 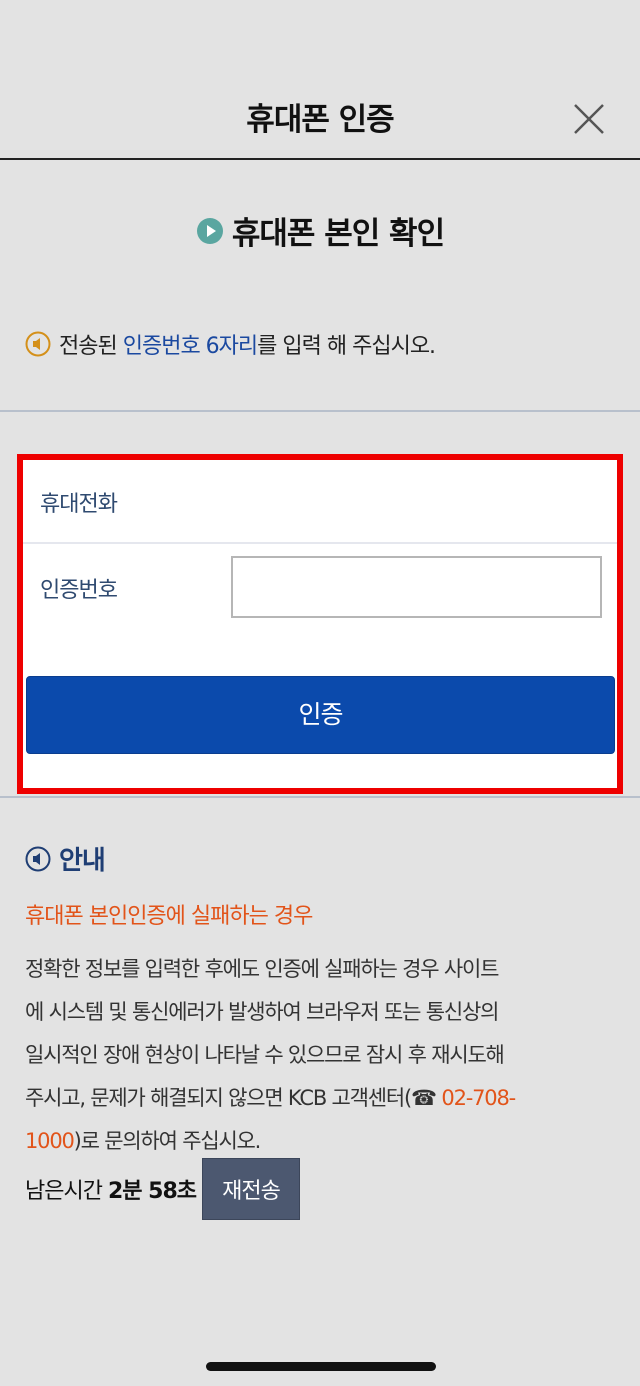 What do you see at coordinates (152, 1191) in the screenshot?
I see `timer-value: 2분 58초` at bounding box center [152, 1191].